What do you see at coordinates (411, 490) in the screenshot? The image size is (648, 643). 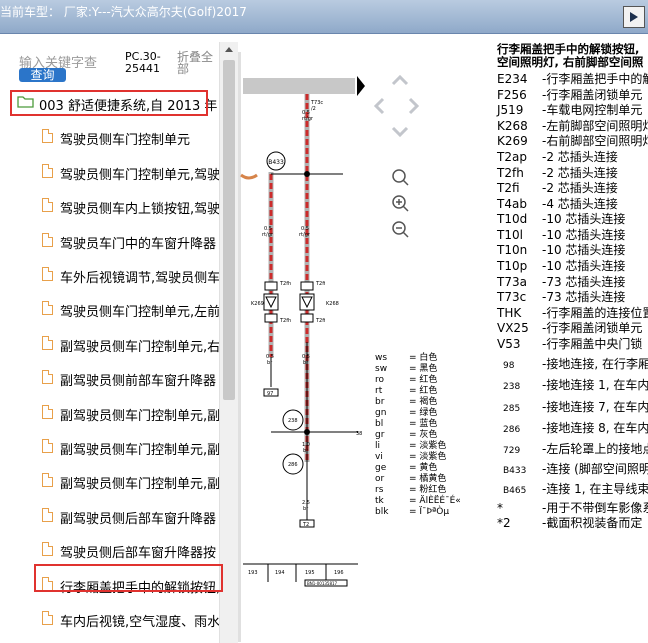 I see `legend-entry: rs = 粉红色` at bounding box center [411, 490].